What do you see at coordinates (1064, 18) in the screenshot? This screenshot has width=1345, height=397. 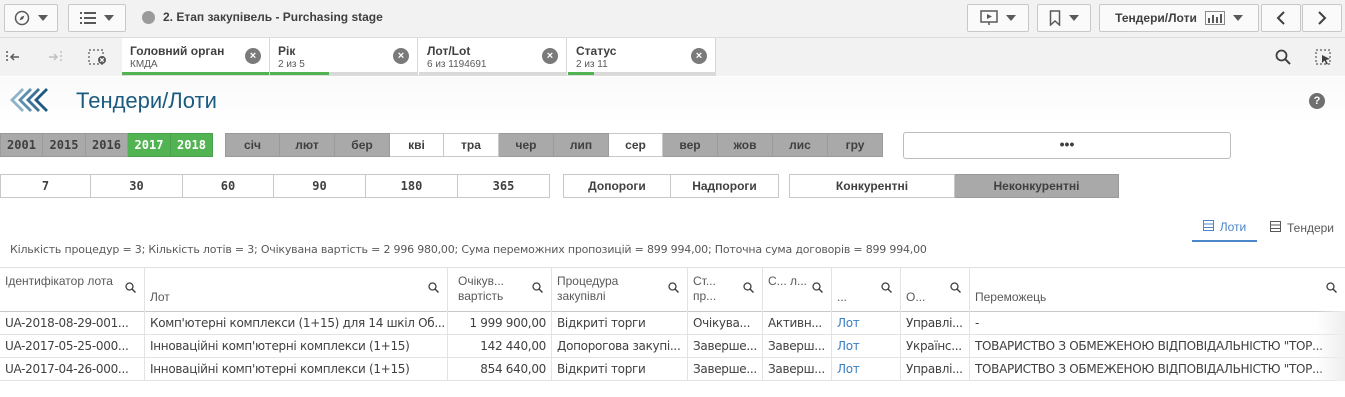 I see `bookmarks-button` at bounding box center [1064, 18].